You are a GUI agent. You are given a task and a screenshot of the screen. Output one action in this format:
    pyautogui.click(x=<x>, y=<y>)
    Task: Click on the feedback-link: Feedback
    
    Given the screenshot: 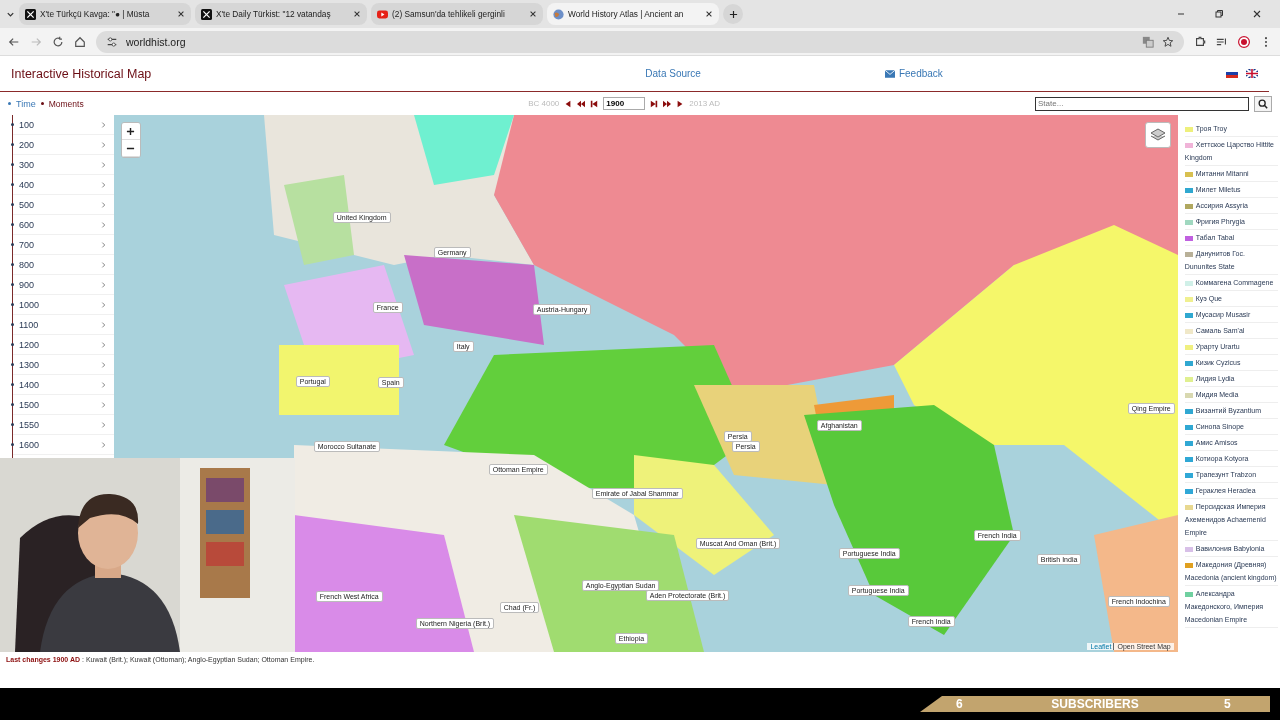 What is the action you would take?
    pyautogui.click(x=920, y=73)
    